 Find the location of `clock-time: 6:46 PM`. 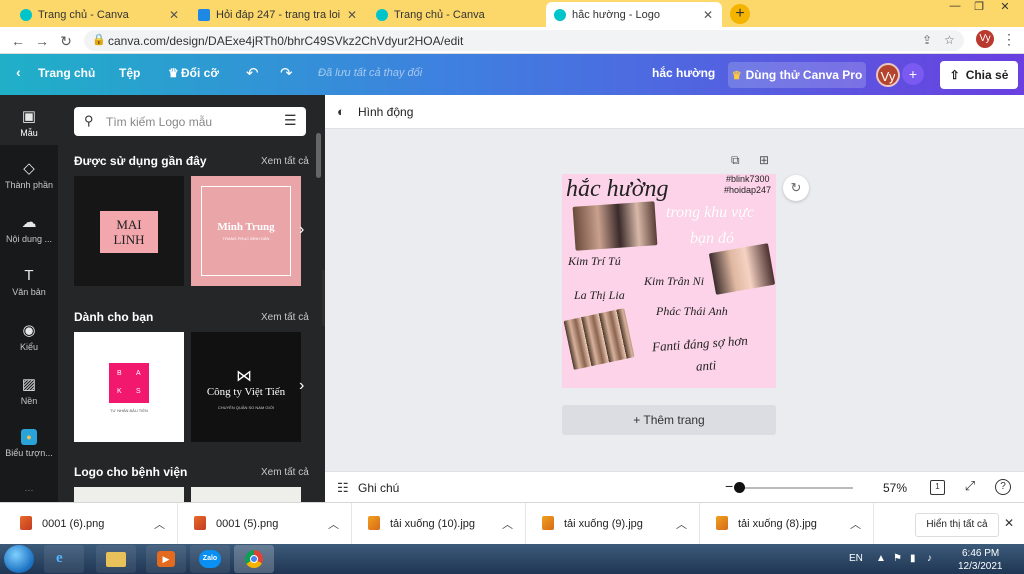

clock-time: 6:46 PM is located at coordinates (980, 553).